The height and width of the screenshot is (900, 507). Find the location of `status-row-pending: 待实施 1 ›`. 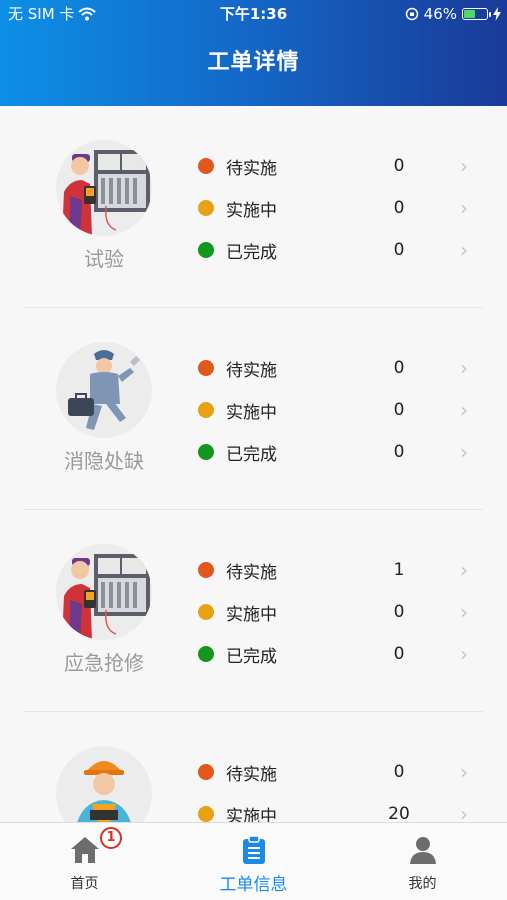

status-row-pending: 待实施 1 › is located at coordinates (339, 570).